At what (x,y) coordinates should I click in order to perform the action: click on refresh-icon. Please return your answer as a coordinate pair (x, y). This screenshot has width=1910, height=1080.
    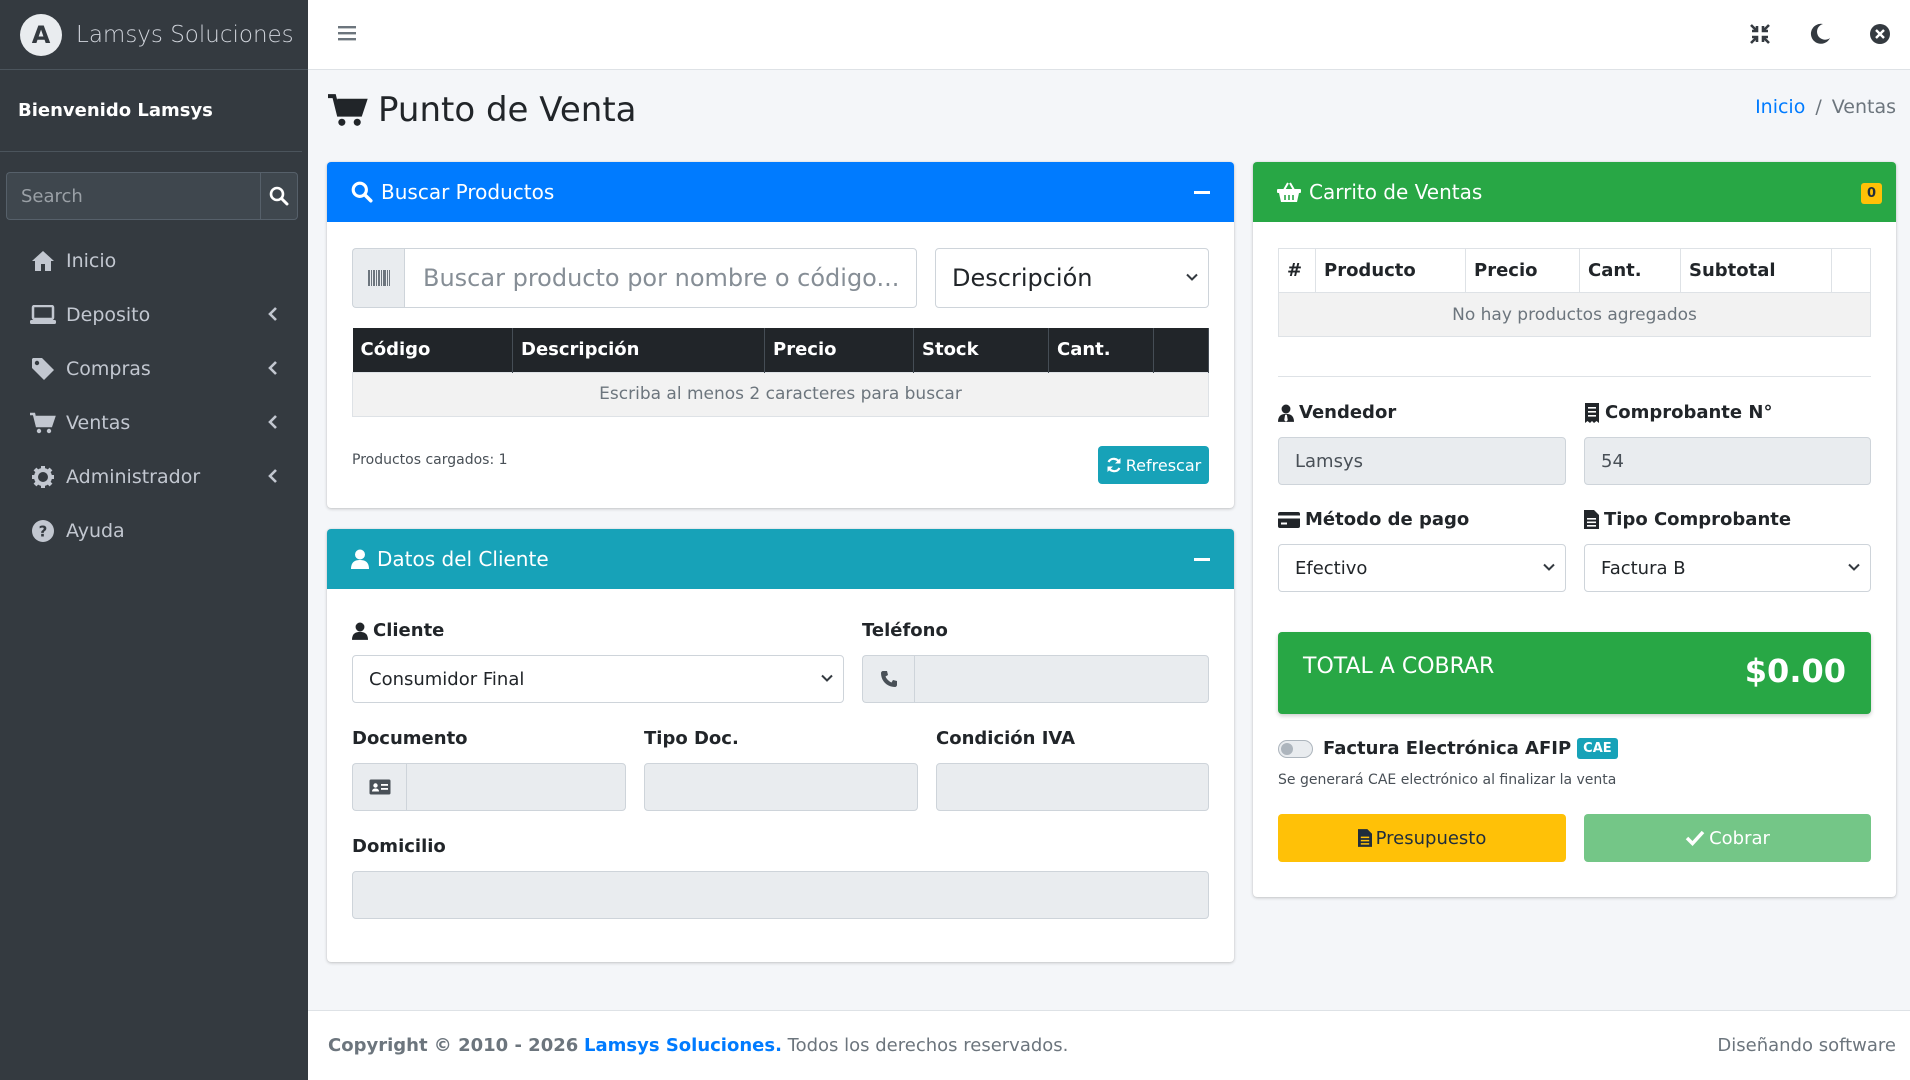
    Looking at the image, I should click on (1114, 465).